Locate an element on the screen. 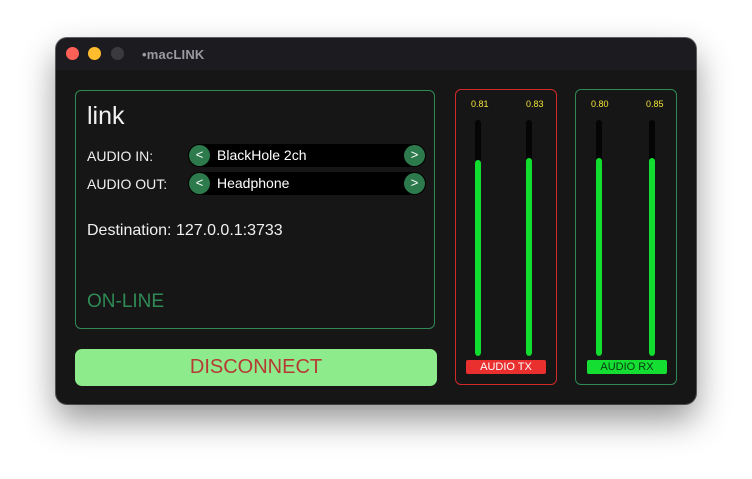 The height and width of the screenshot is (479, 752). disconnect-button: DISCONNECT is located at coordinates (256, 367).